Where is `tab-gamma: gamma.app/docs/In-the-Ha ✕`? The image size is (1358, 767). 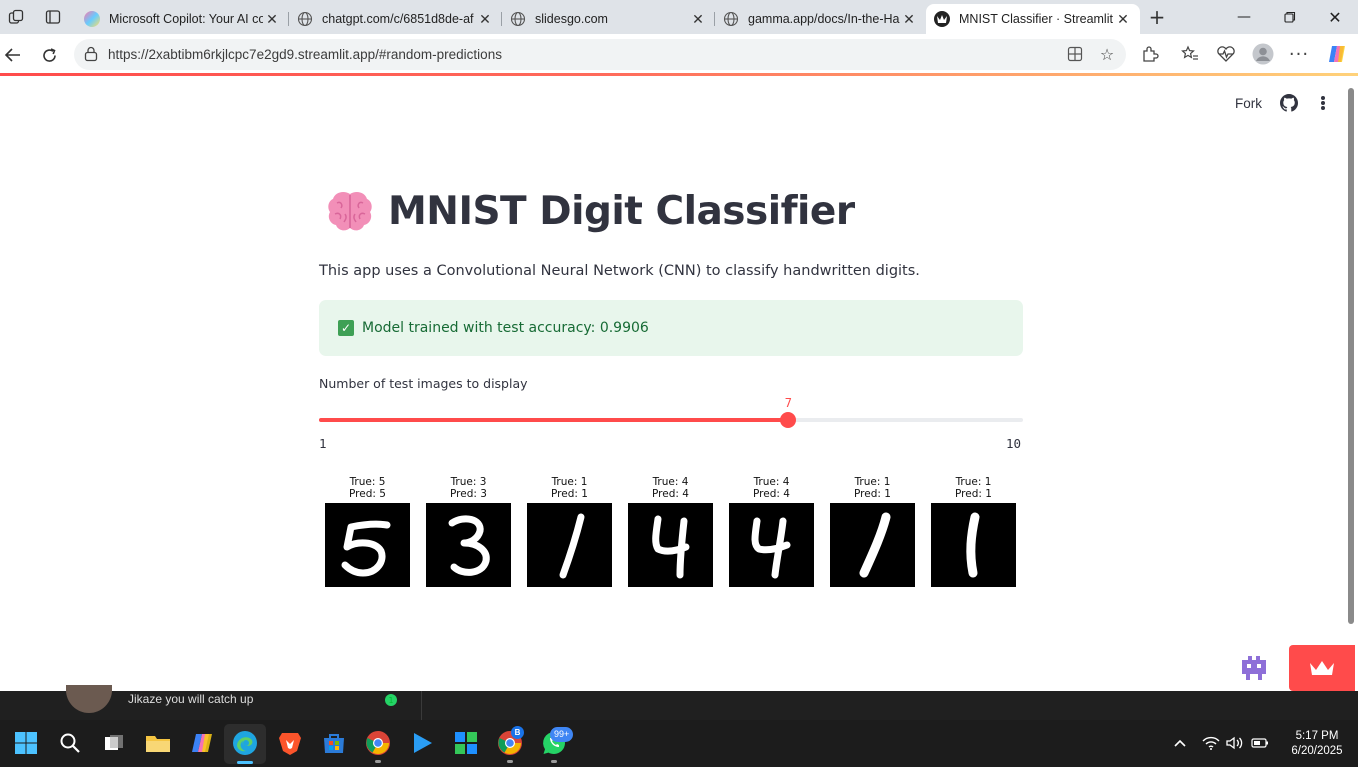 tab-gamma: gamma.app/docs/In-the-Ha ✕ is located at coordinates (820, 19).